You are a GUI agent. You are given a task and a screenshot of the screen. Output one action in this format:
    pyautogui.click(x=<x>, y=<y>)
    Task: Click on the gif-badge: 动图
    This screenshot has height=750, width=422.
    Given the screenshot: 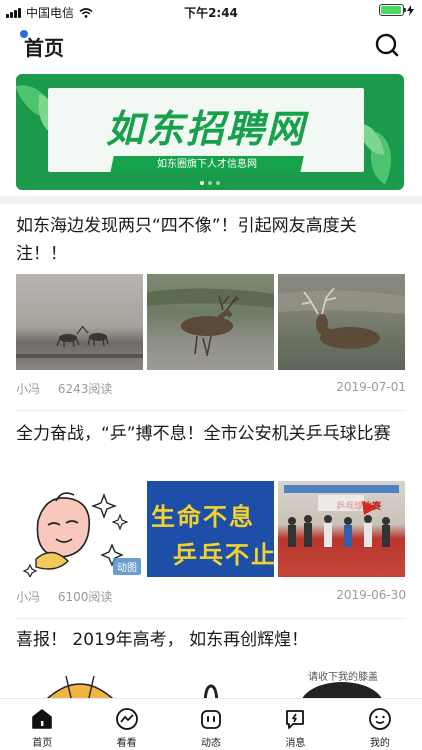 What is the action you would take?
    pyautogui.click(x=127, y=566)
    